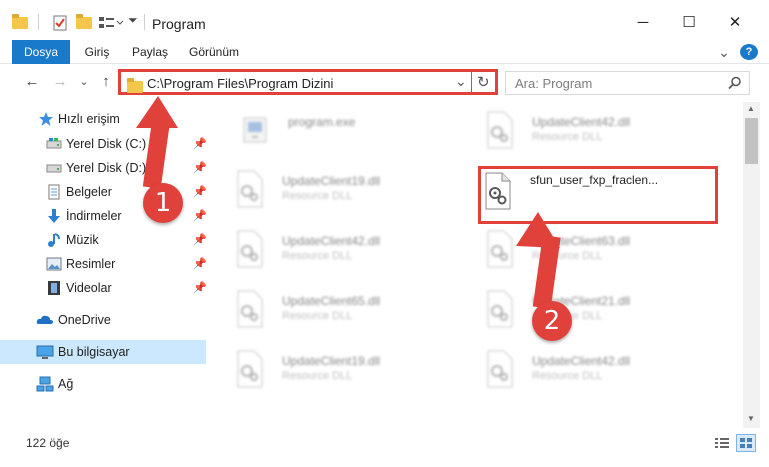 This screenshot has height=467, width=769. Describe the element at coordinates (163, 203) in the screenshot. I see `callout-1: 1` at that location.